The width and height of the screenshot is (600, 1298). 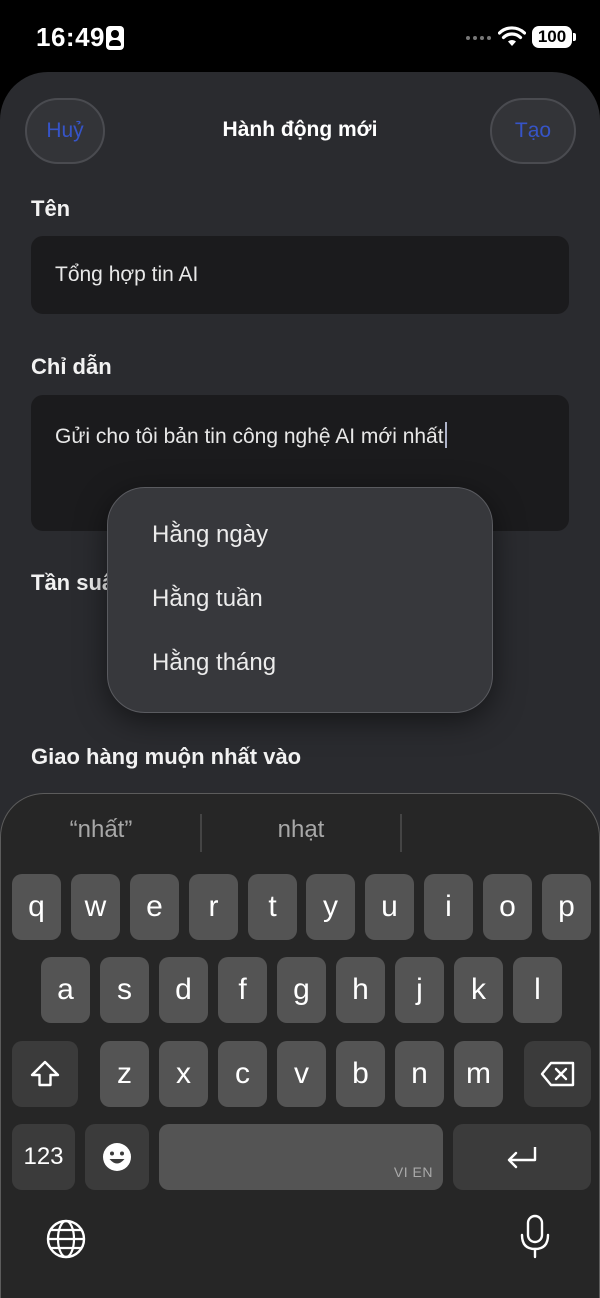 What do you see at coordinates (537, 990) in the screenshot?
I see `key-l: l` at bounding box center [537, 990].